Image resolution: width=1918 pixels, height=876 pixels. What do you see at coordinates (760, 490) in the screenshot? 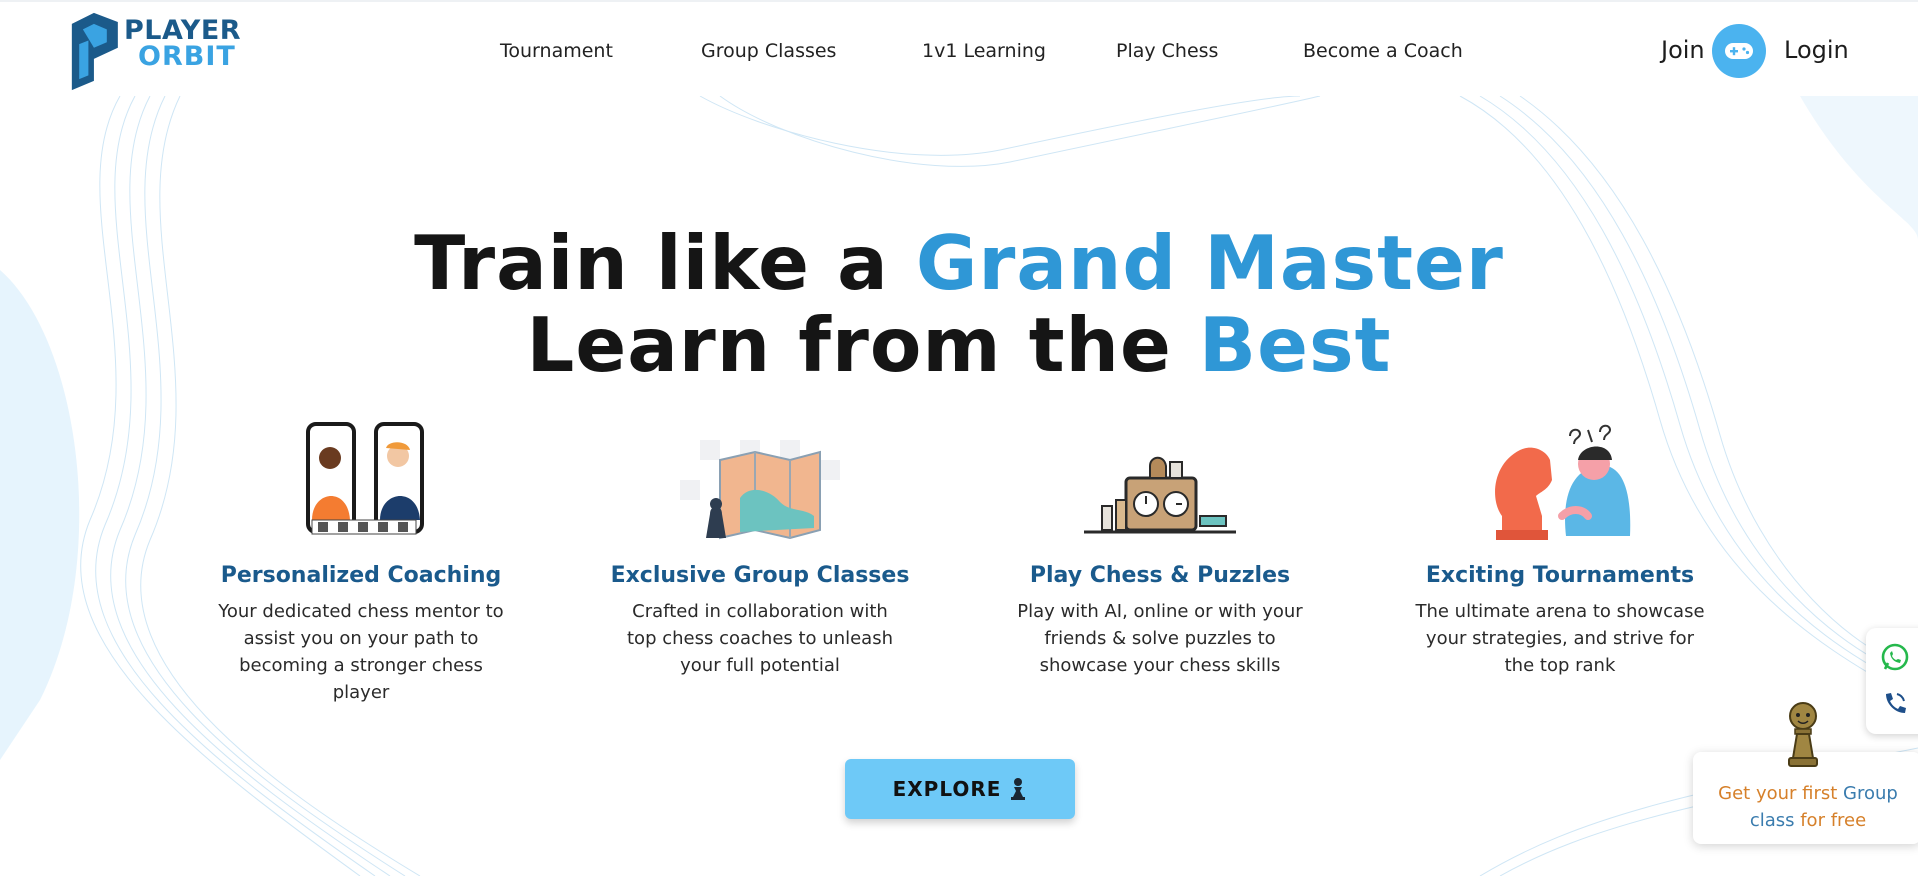
I see `group-class-map-illustration` at bounding box center [760, 490].